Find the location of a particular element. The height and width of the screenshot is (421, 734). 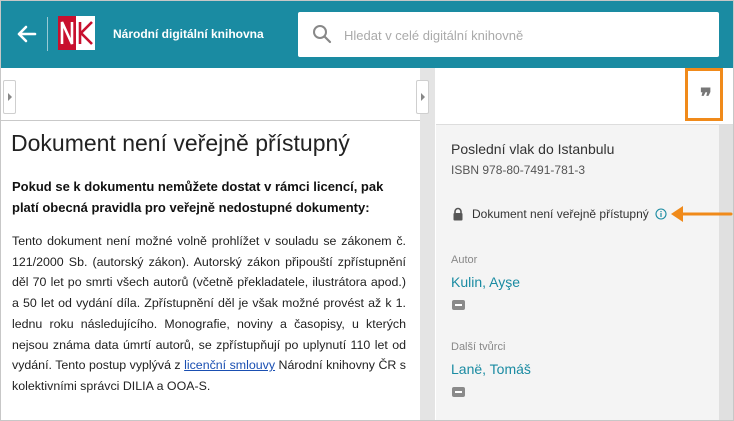

brand-name: Národní digitální knihovna is located at coordinates (188, 34).